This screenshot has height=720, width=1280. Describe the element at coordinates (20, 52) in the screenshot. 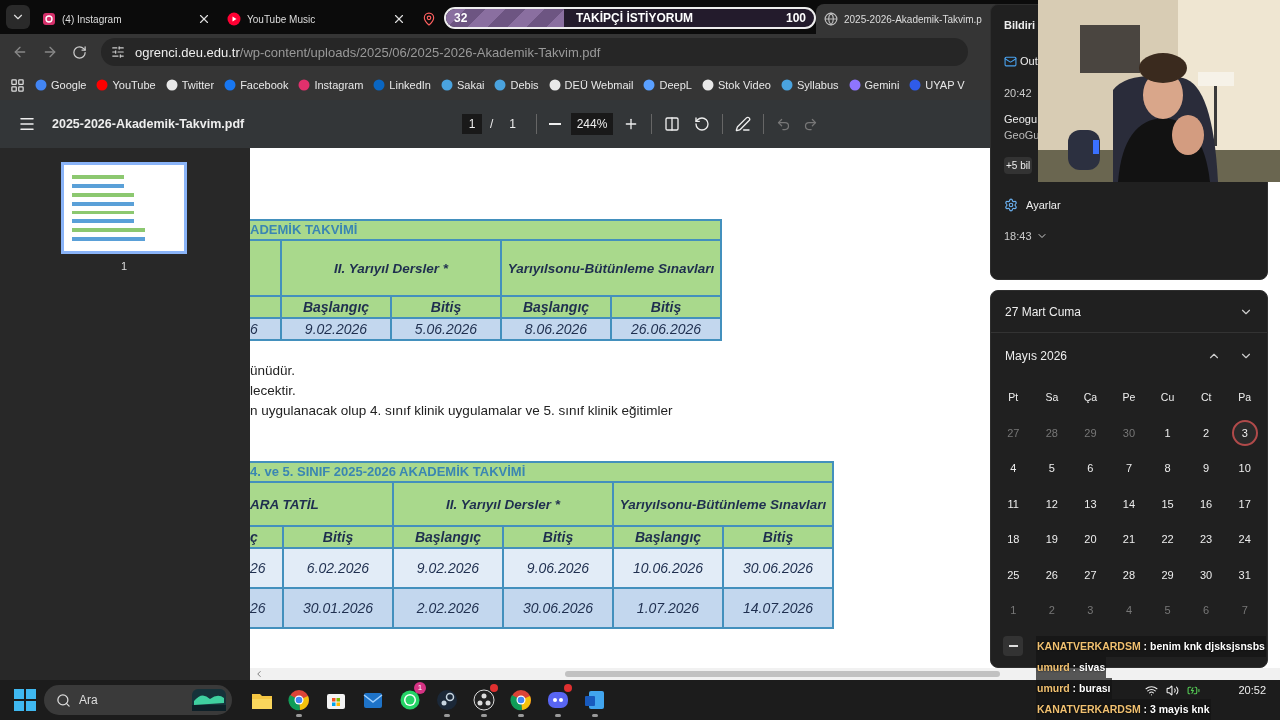

I see `back-button` at that location.